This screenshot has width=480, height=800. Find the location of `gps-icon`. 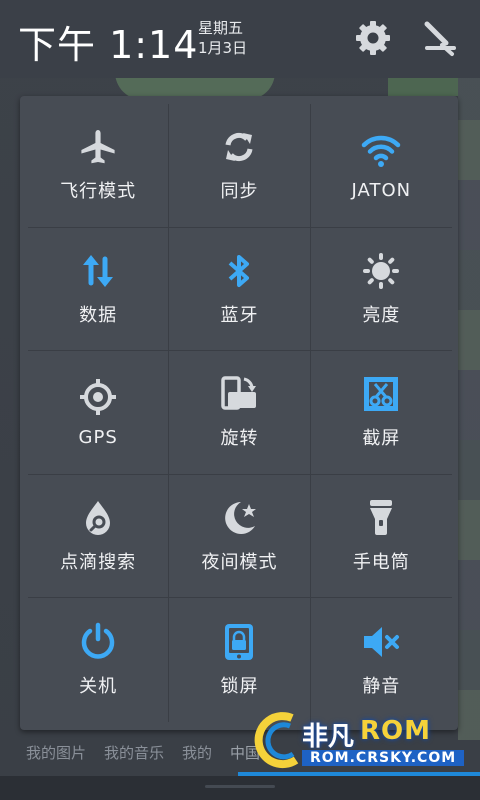

gps-icon is located at coordinates (98, 396).